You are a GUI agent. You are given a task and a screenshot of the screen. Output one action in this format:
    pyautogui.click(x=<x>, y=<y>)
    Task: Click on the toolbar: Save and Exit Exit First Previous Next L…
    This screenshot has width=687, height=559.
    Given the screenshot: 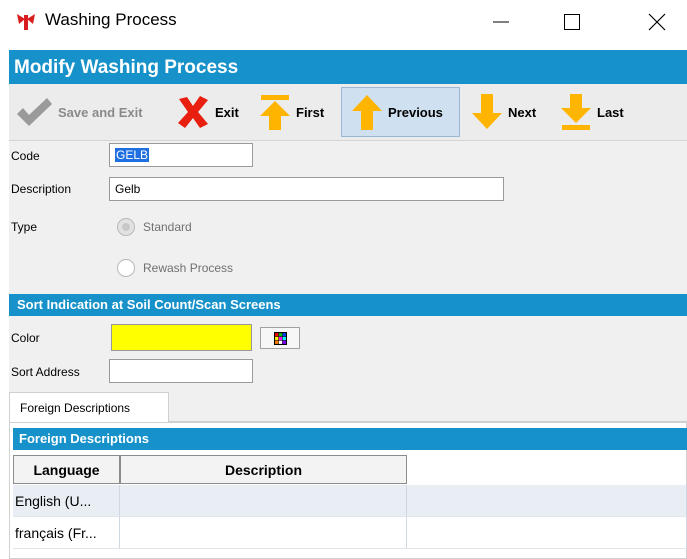 What is the action you would take?
    pyautogui.click(x=348, y=112)
    